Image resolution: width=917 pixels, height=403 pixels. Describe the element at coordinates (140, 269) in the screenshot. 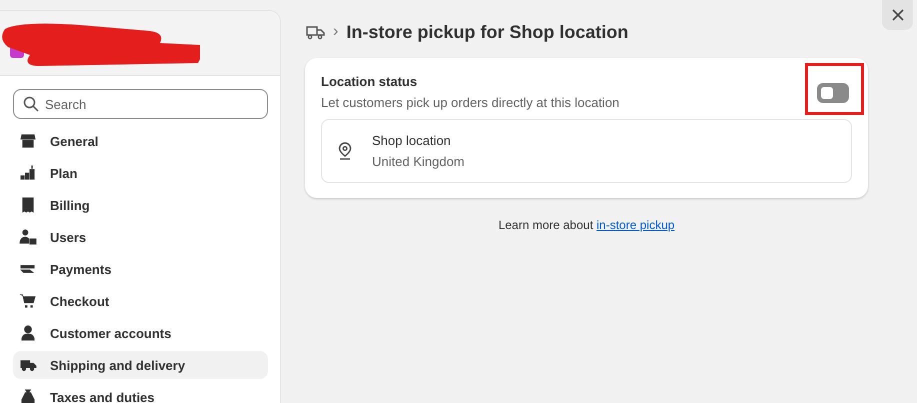

I see `nav-item: Payments` at that location.